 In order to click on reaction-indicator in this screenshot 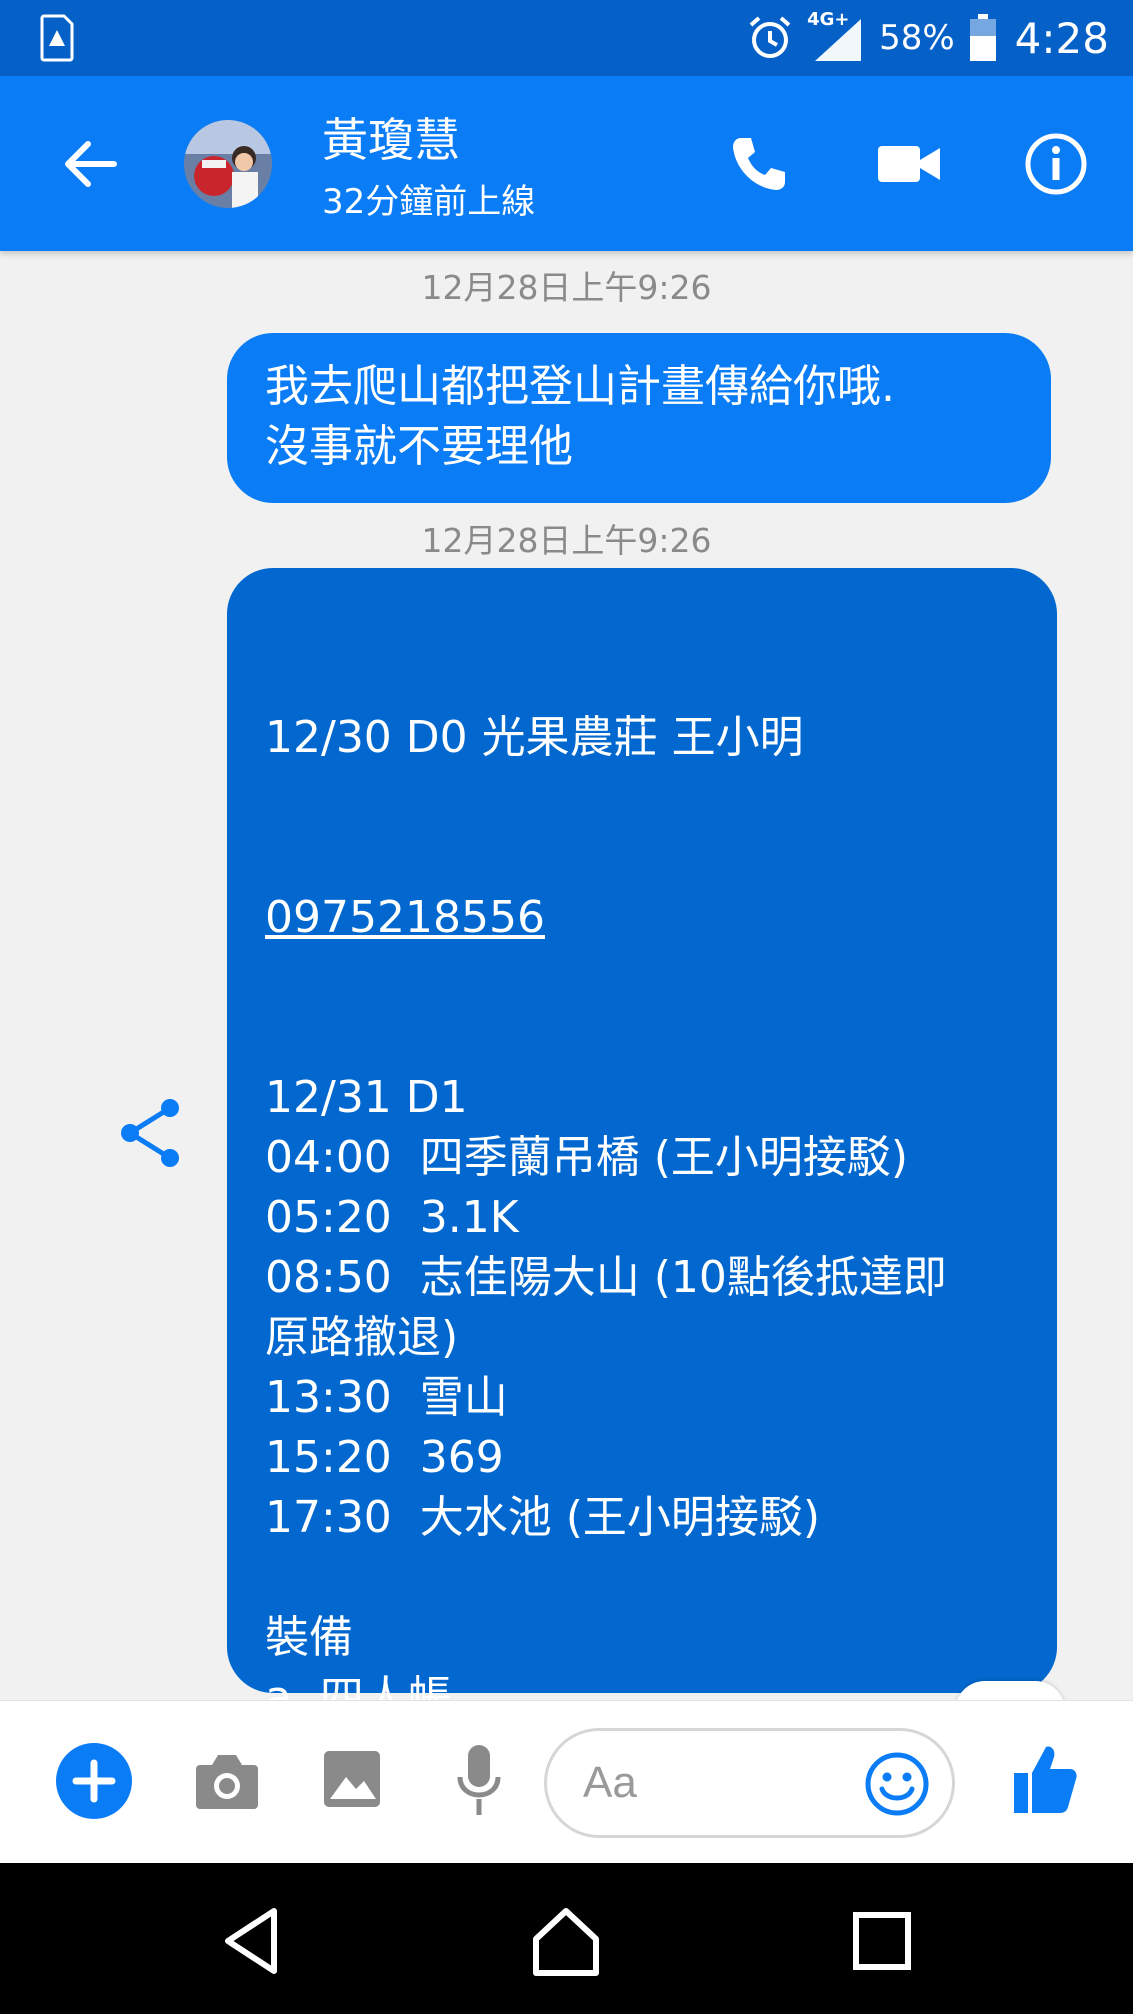, I will do `click(1010, 1690)`.